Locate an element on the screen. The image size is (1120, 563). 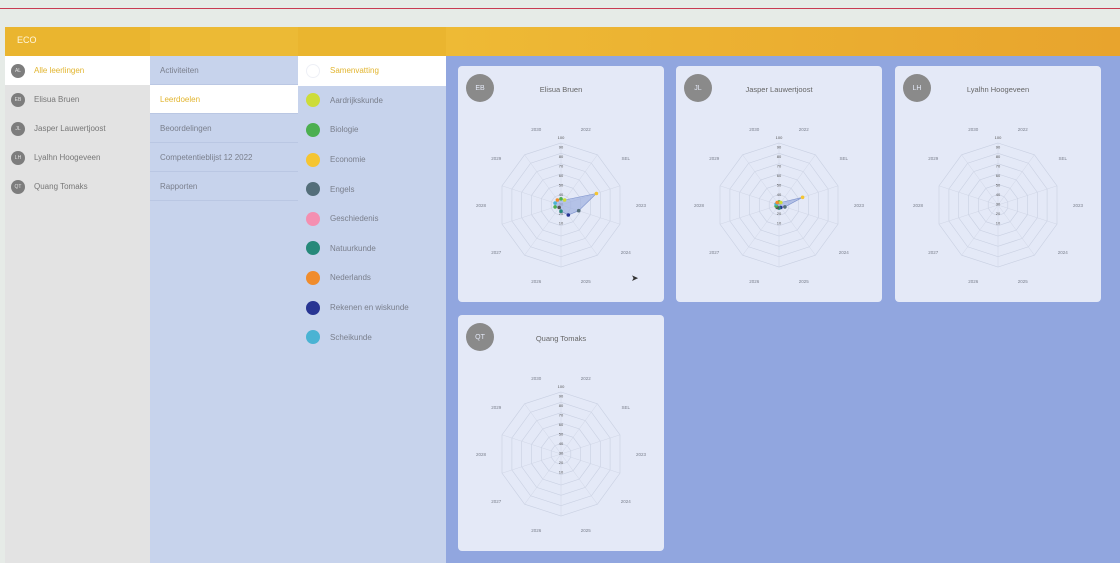
subject-item: Economie is located at coordinates (372, 160).